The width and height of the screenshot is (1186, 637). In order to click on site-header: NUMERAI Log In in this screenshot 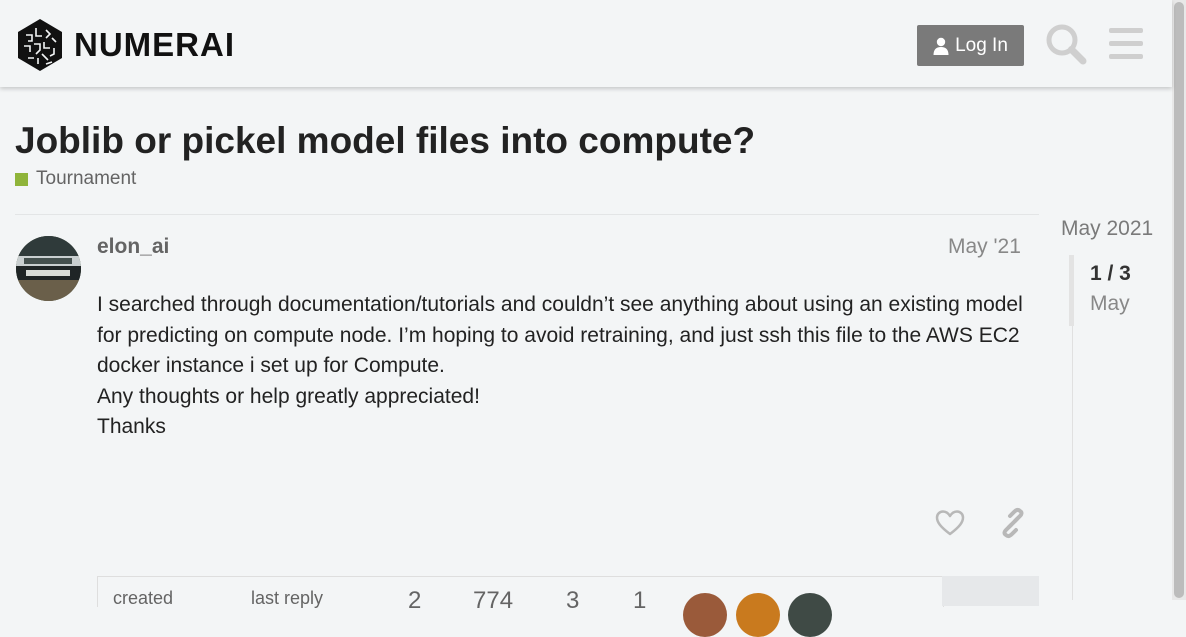, I will do `click(586, 43)`.